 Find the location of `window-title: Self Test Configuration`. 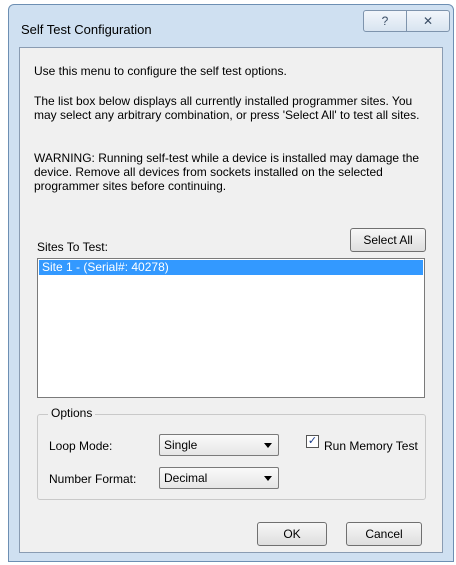

window-title: Self Test Configuration is located at coordinates (86, 29).